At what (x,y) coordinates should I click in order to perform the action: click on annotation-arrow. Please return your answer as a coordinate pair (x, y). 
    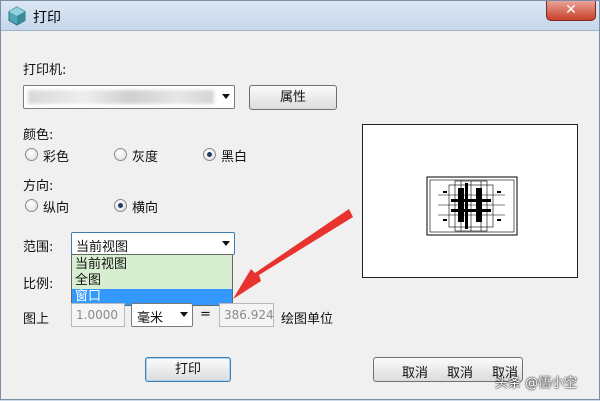
    Looking at the image, I should click on (293, 254).